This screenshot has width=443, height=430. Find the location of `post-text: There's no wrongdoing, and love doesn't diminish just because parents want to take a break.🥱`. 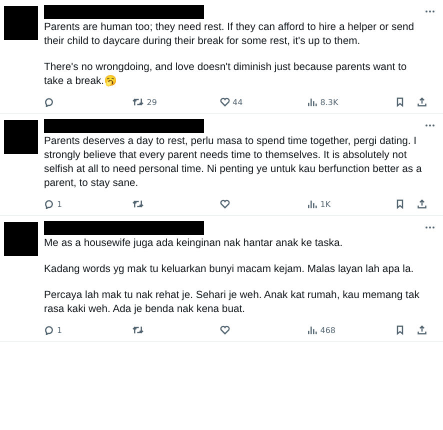

post-text: There's no wrongdoing, and love doesn't diminish just because parents want to take a break.🥱 is located at coordinates (226, 75).